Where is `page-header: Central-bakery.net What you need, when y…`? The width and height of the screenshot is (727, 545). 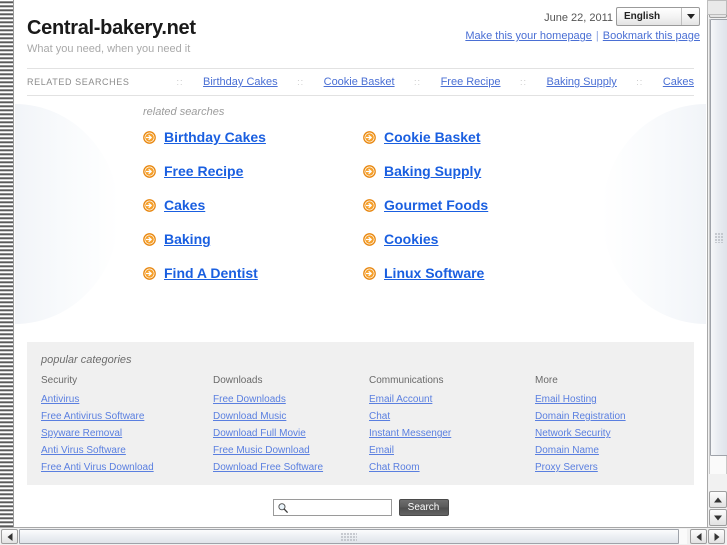
page-header: Central-bakery.net What you need, when y… is located at coordinates (360, 34).